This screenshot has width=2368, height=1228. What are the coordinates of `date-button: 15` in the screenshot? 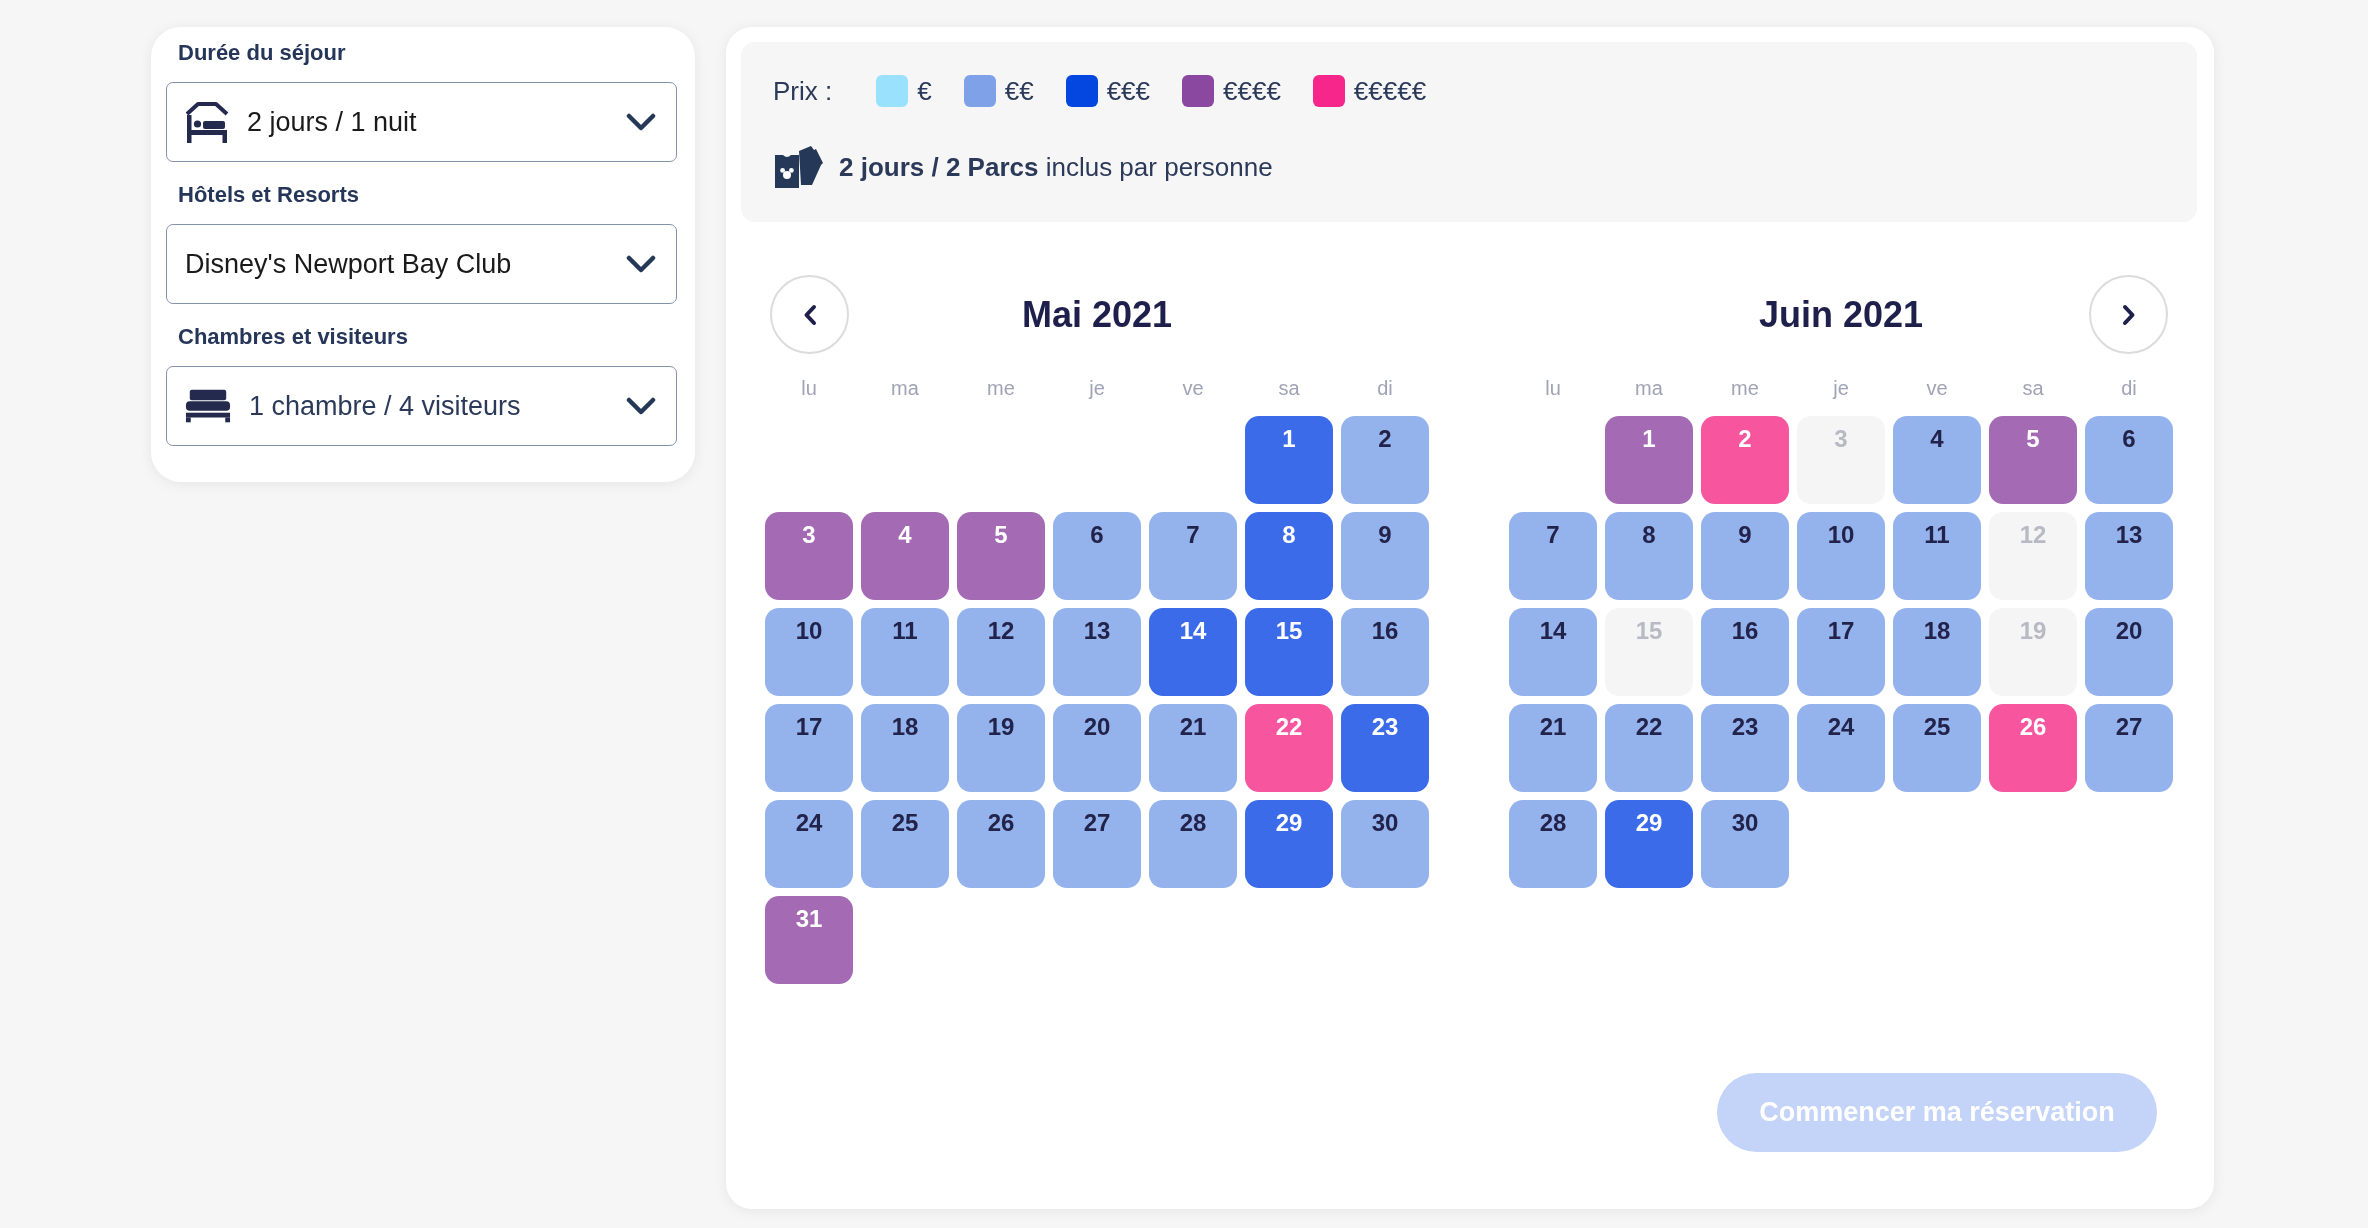 It's located at (1289, 652).